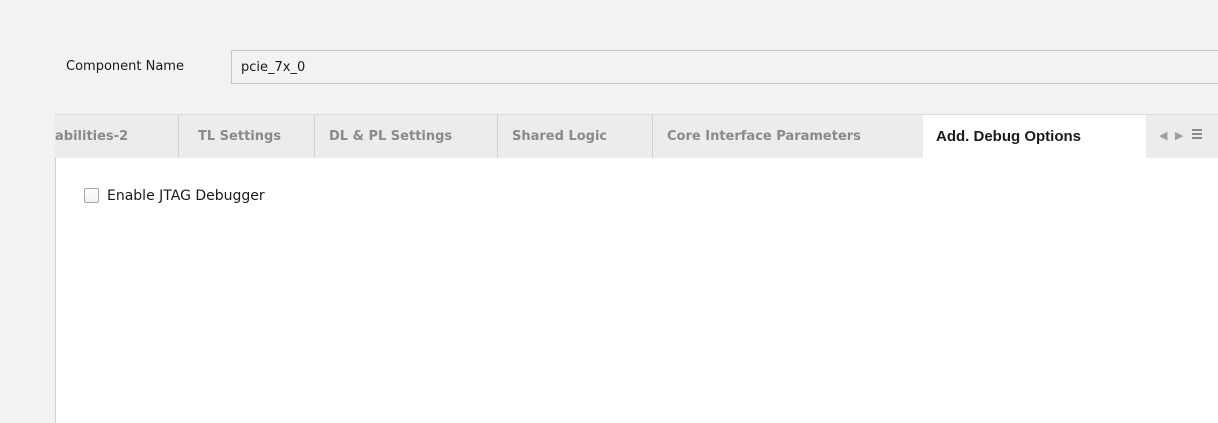  Describe the element at coordinates (724, 67) in the screenshot. I see `component-name-input` at that location.